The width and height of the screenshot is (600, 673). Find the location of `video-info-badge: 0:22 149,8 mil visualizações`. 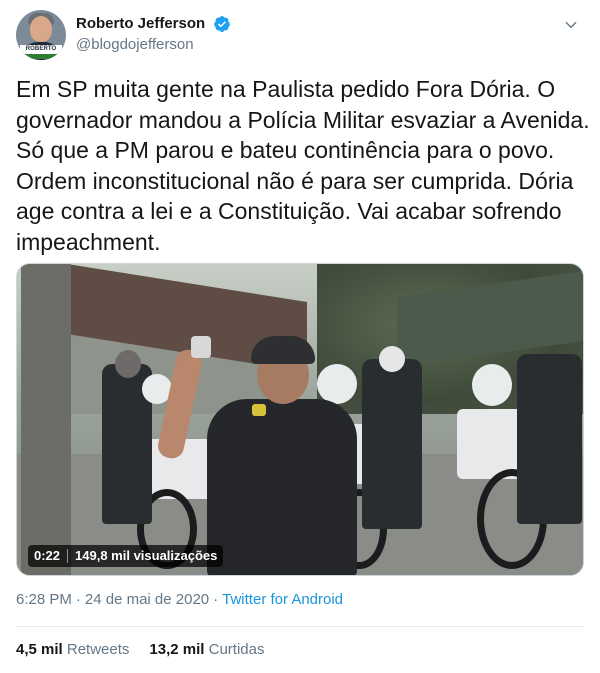

video-info-badge: 0:22 149,8 mil visualizações is located at coordinates (126, 556).